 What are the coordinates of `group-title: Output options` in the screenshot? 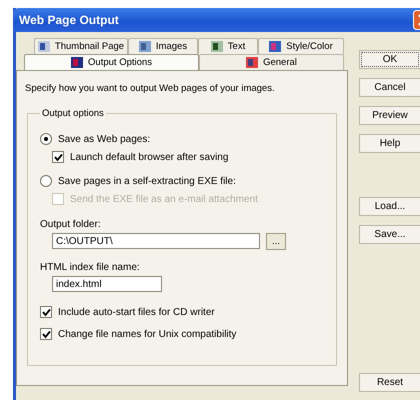 It's located at (73, 113).